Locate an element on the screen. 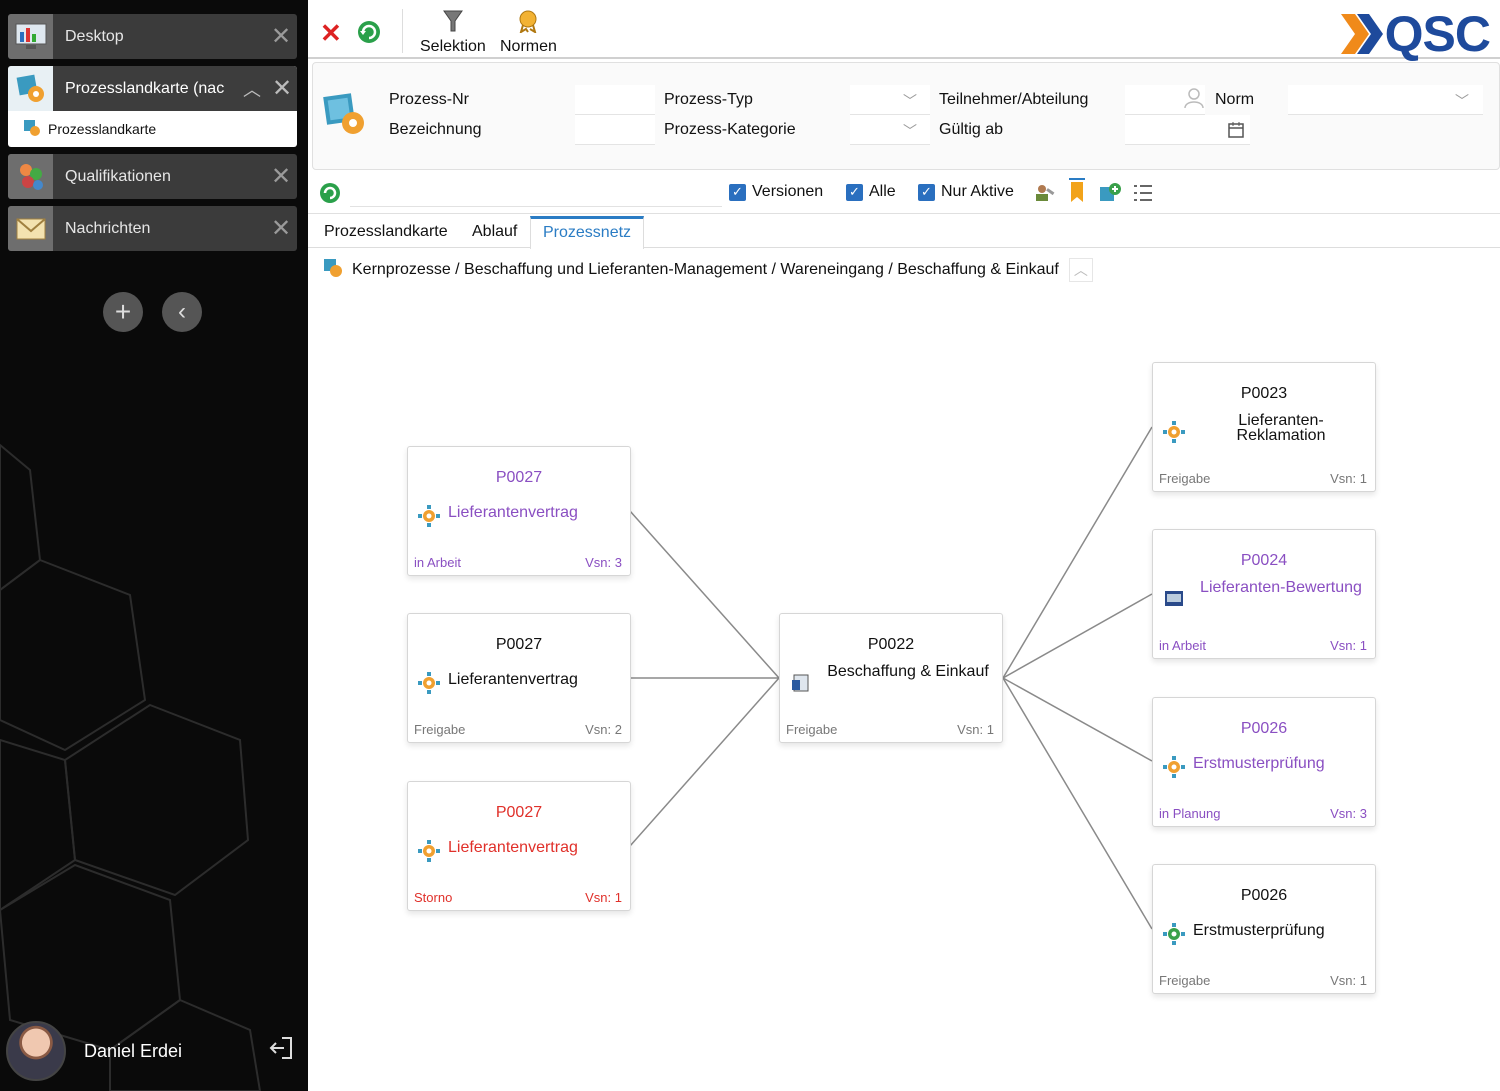 Image resolution: width=1500 pixels, height=1091 pixels. sidebar-tab-desktop: Desktop ✕ is located at coordinates (152, 36).